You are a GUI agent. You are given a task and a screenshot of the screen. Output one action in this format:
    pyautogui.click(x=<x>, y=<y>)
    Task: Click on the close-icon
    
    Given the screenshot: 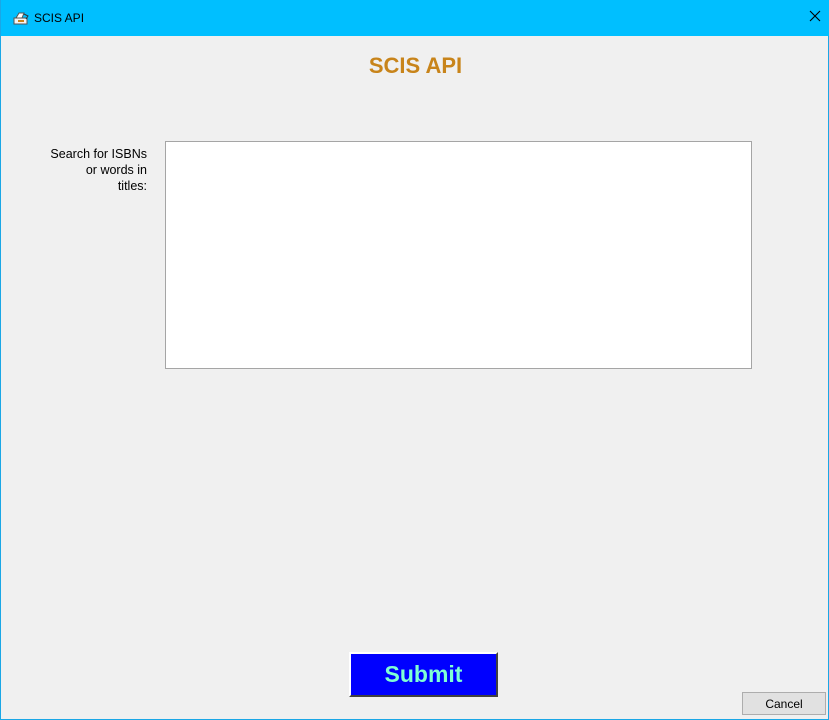 What is the action you would take?
    pyautogui.click(x=815, y=18)
    